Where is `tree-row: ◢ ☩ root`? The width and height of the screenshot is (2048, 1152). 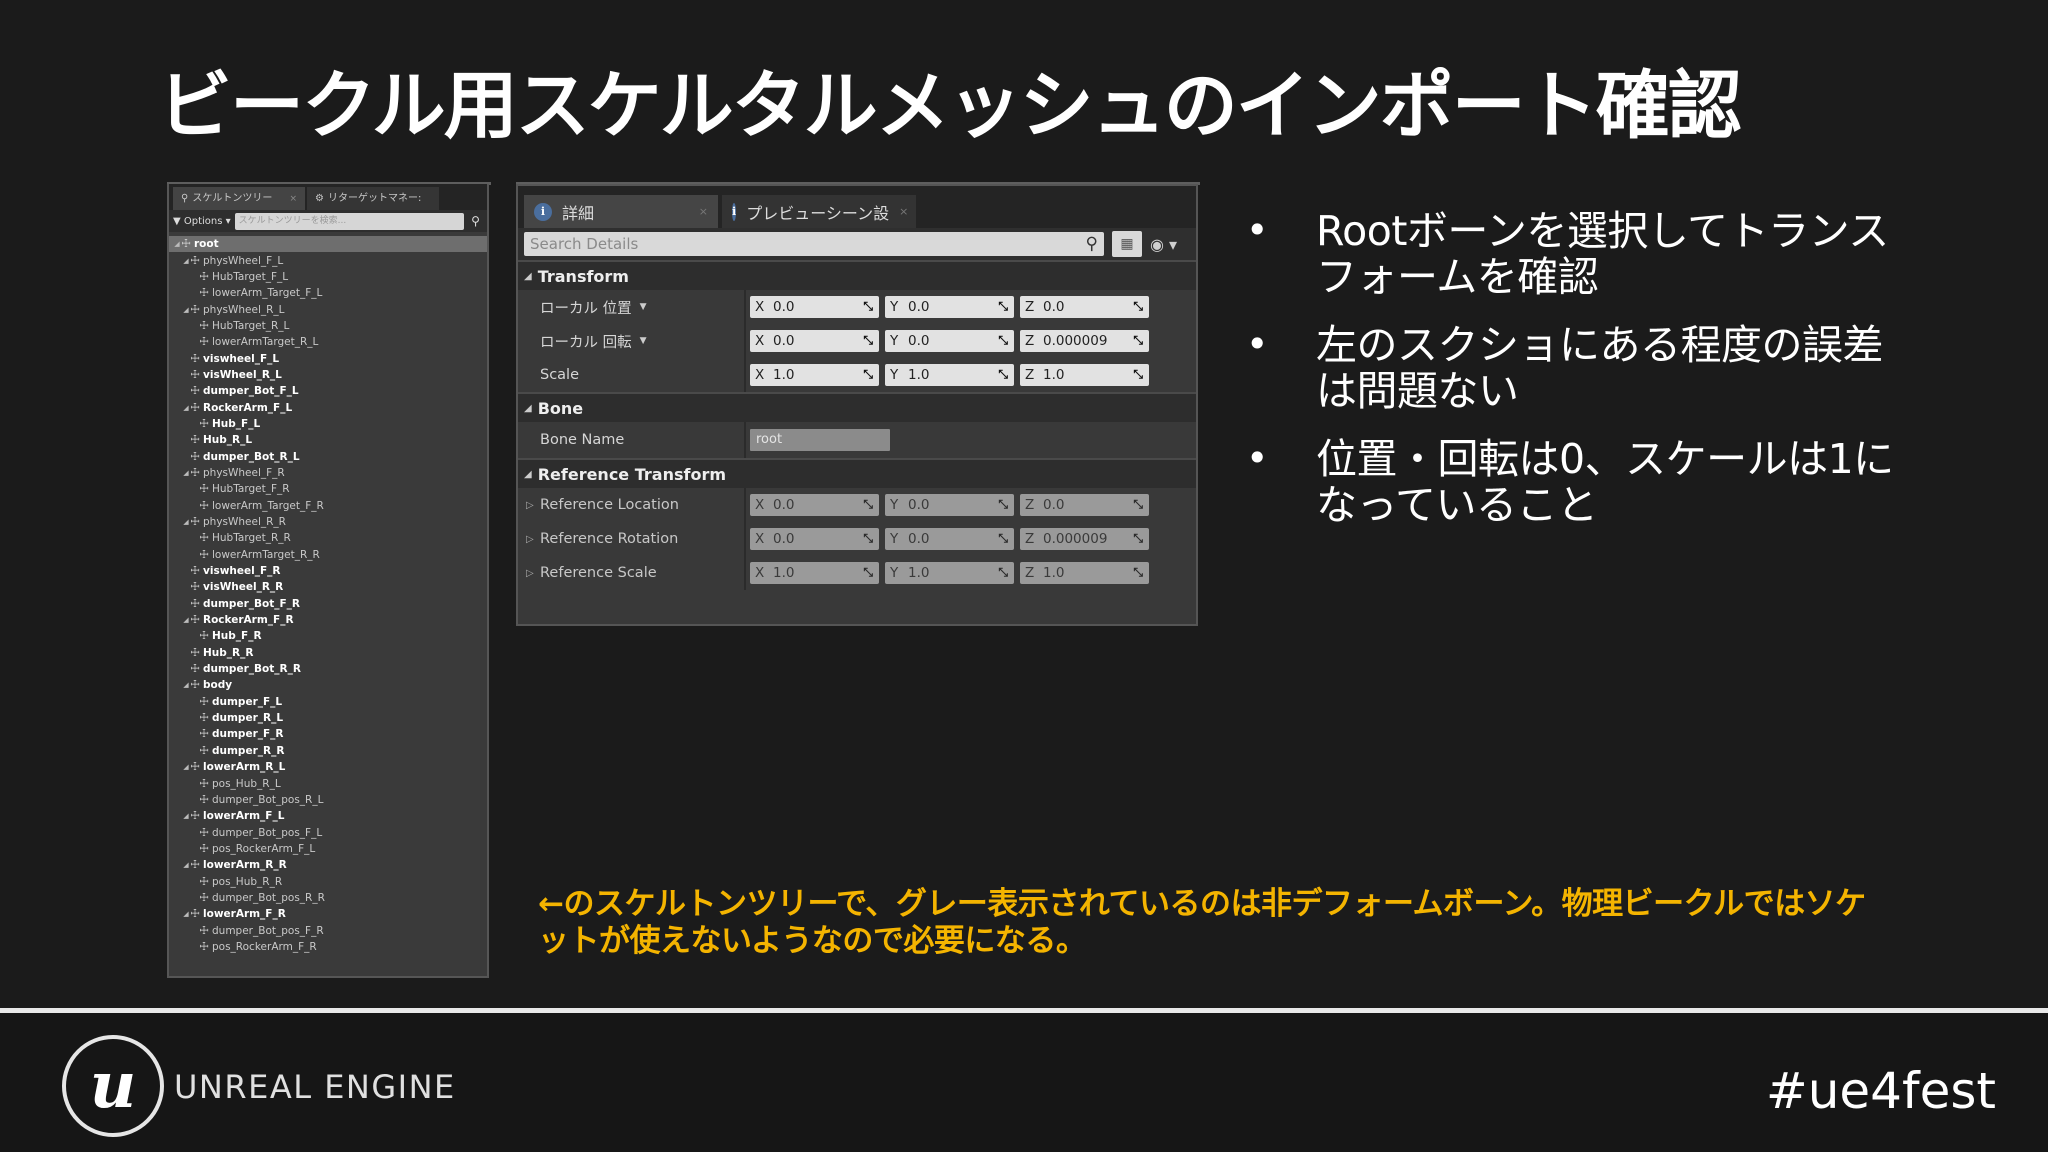
tree-row: ◢ ☩ root is located at coordinates (328, 244).